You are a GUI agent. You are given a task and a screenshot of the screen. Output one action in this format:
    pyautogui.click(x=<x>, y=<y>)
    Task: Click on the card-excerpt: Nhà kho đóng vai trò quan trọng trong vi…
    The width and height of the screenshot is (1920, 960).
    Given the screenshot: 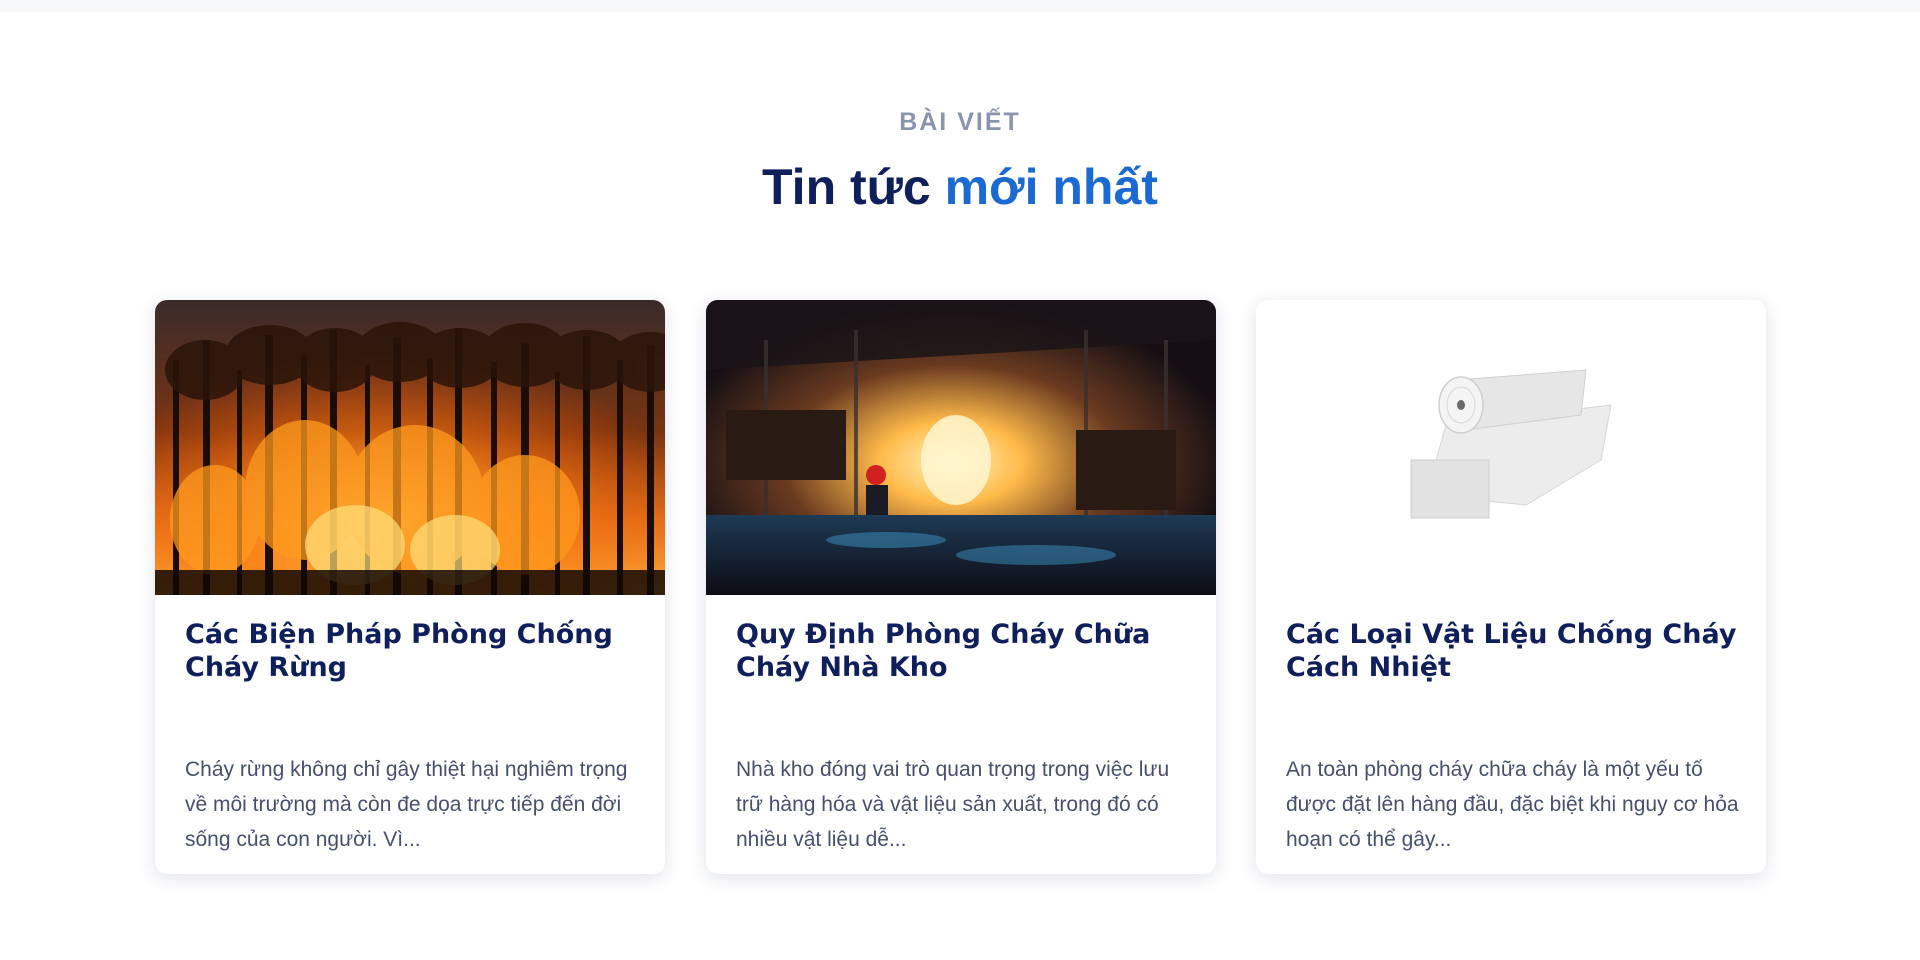 What is the action you would take?
    pyautogui.click(x=953, y=804)
    